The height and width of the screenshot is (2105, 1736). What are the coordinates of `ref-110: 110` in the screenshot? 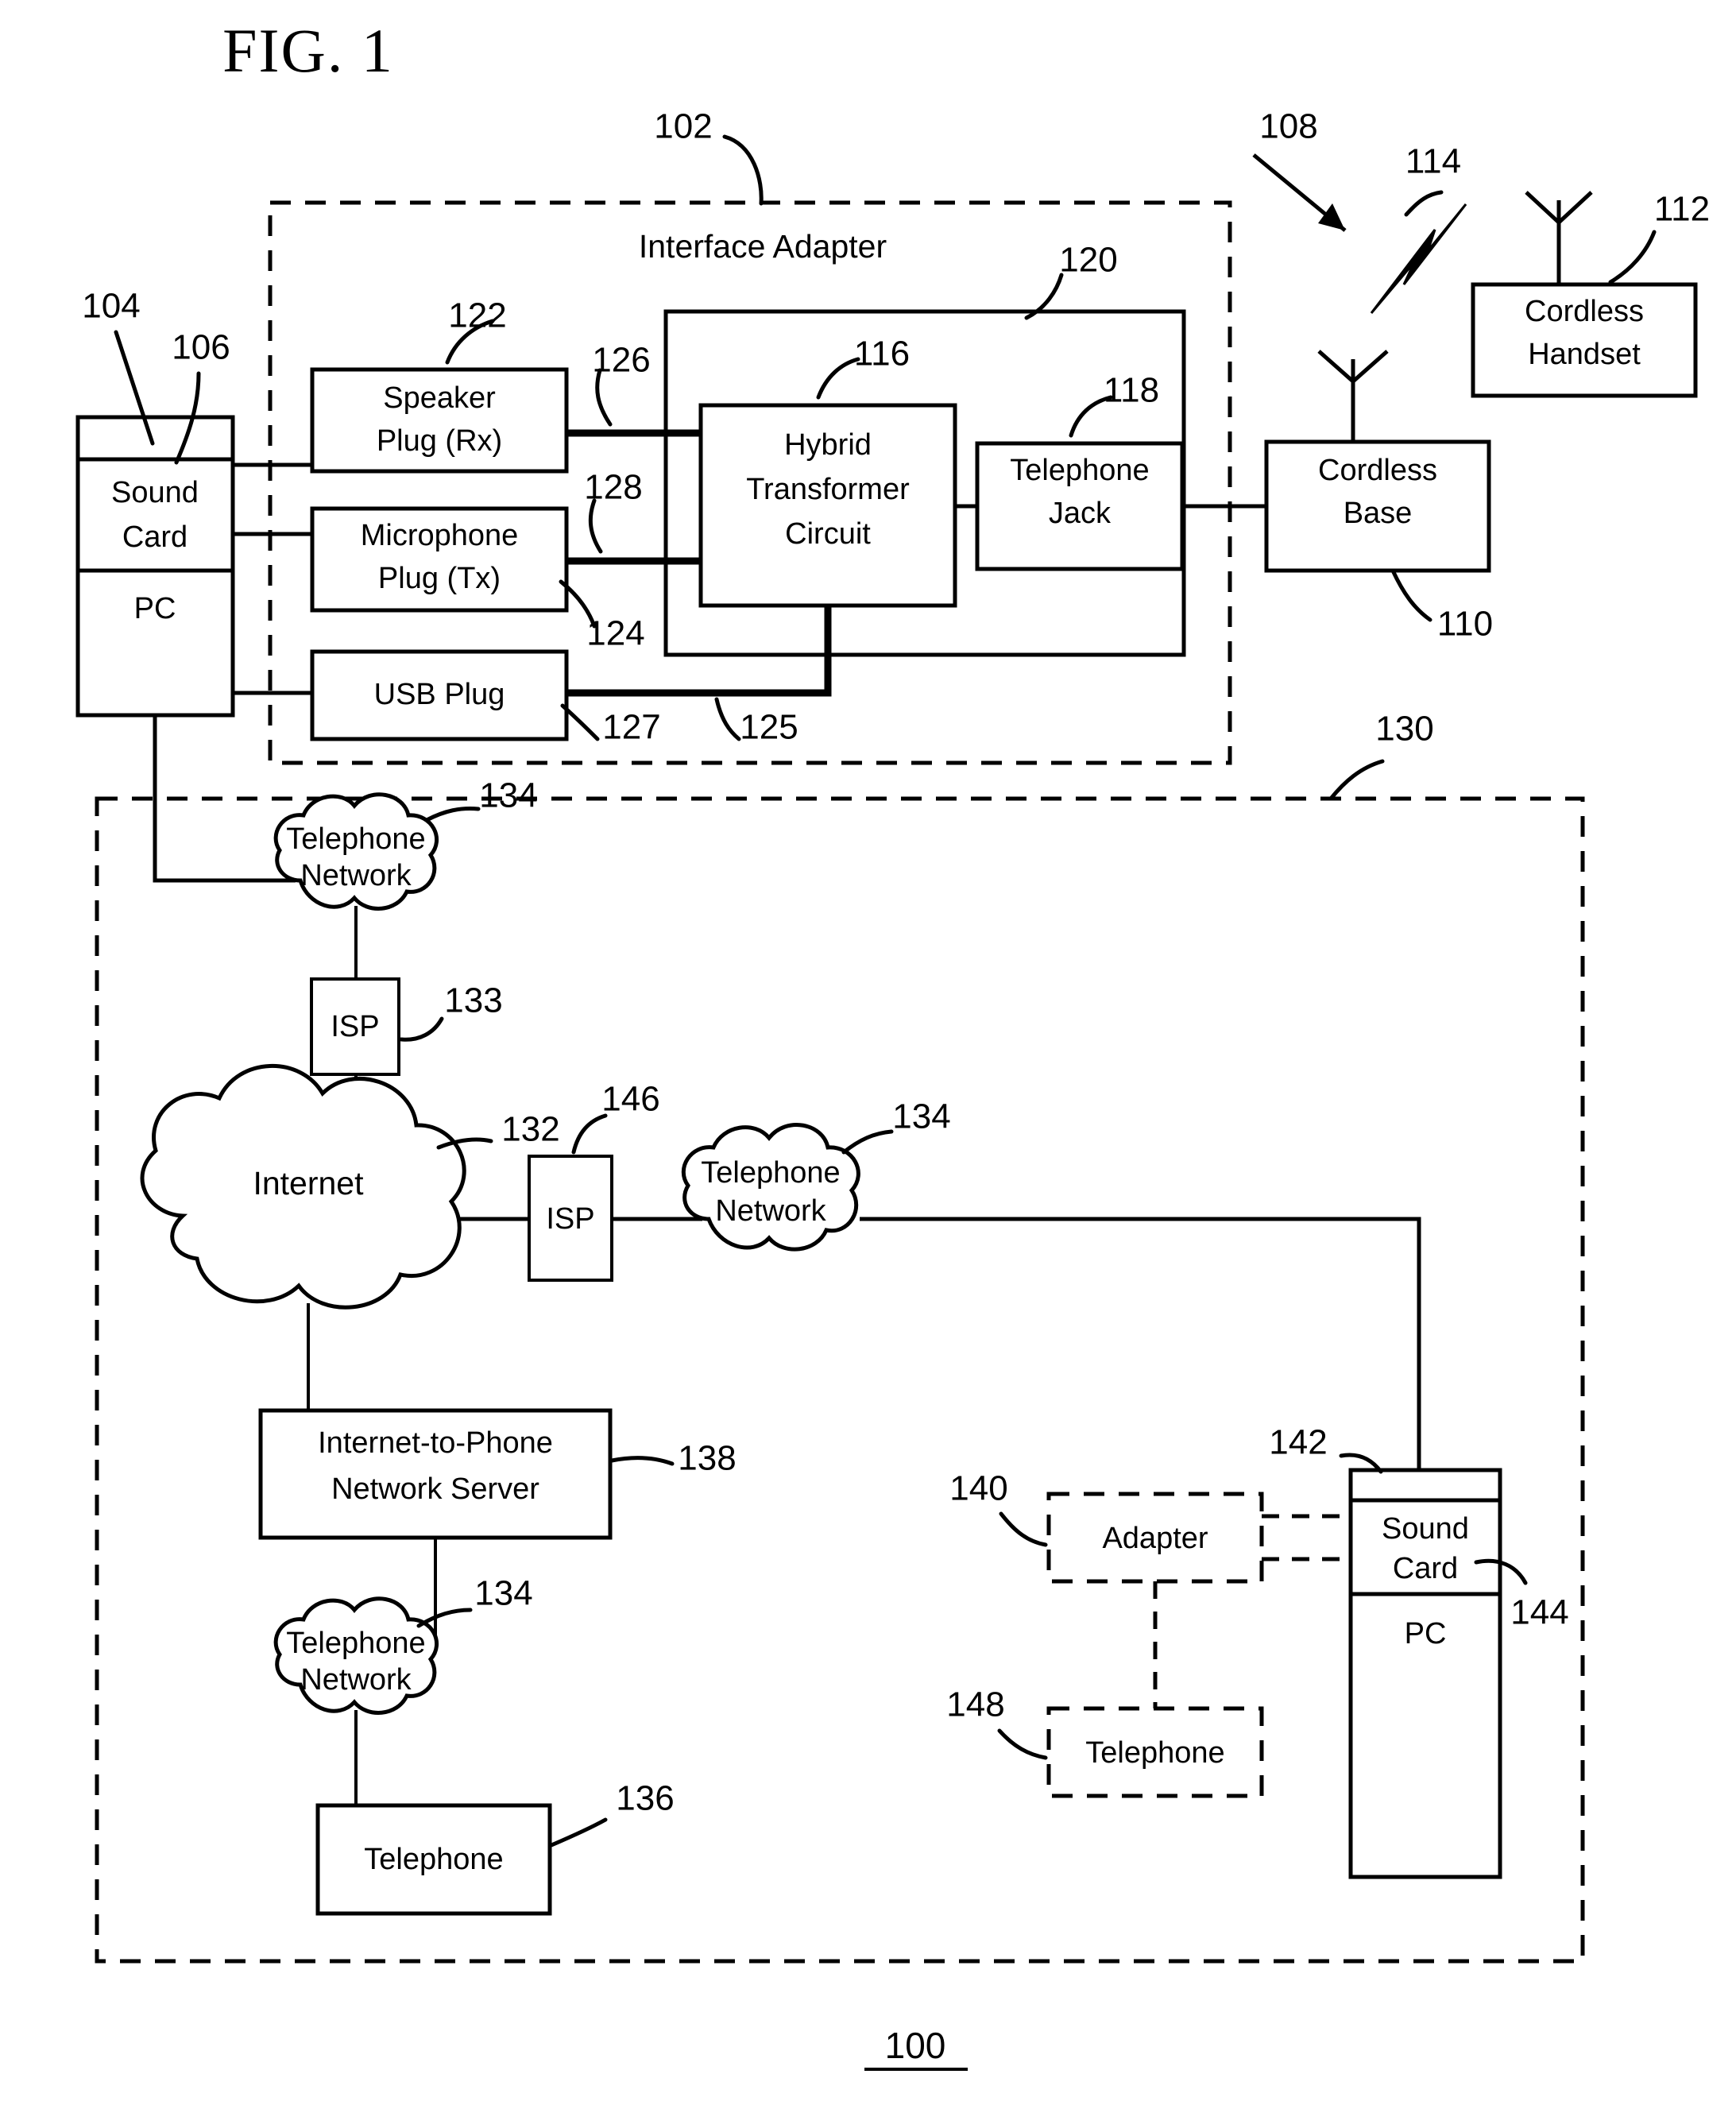 It's located at (1465, 624).